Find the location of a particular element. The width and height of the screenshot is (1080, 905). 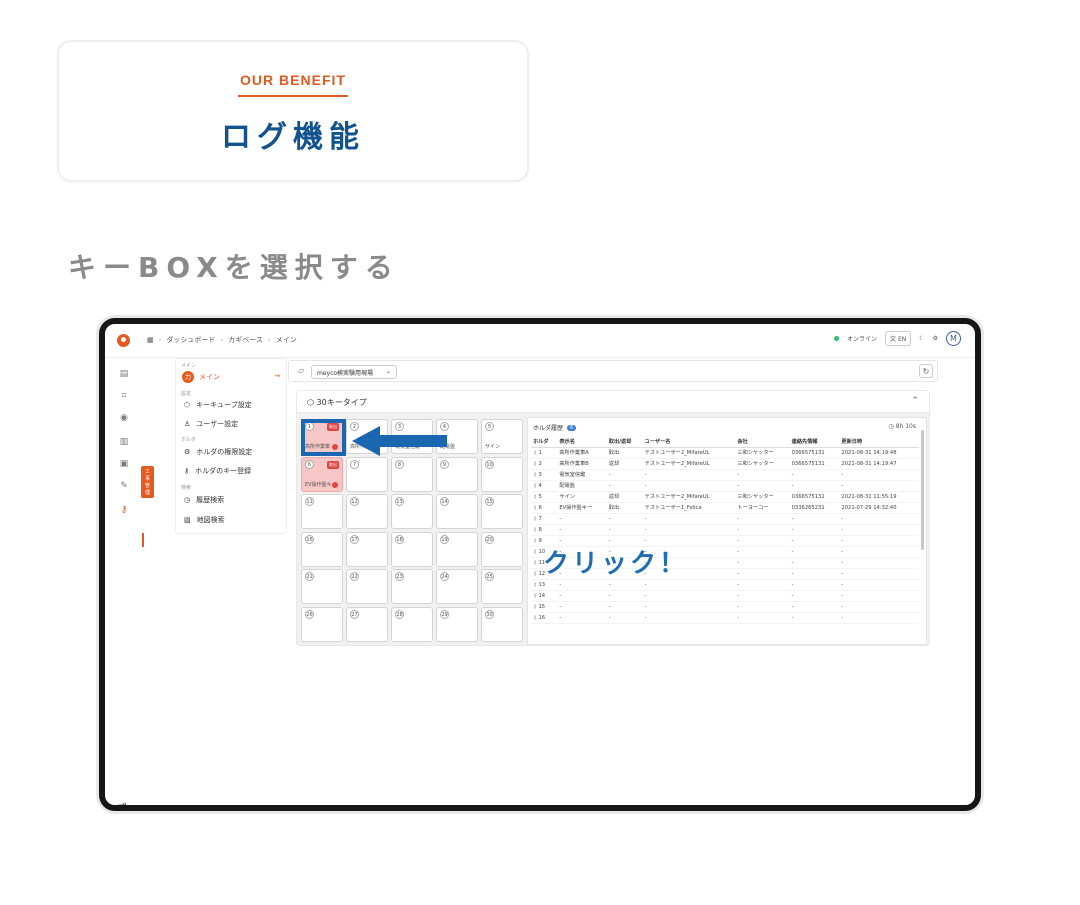

chevron-up-icon: ⌃ is located at coordinates (915, 401).